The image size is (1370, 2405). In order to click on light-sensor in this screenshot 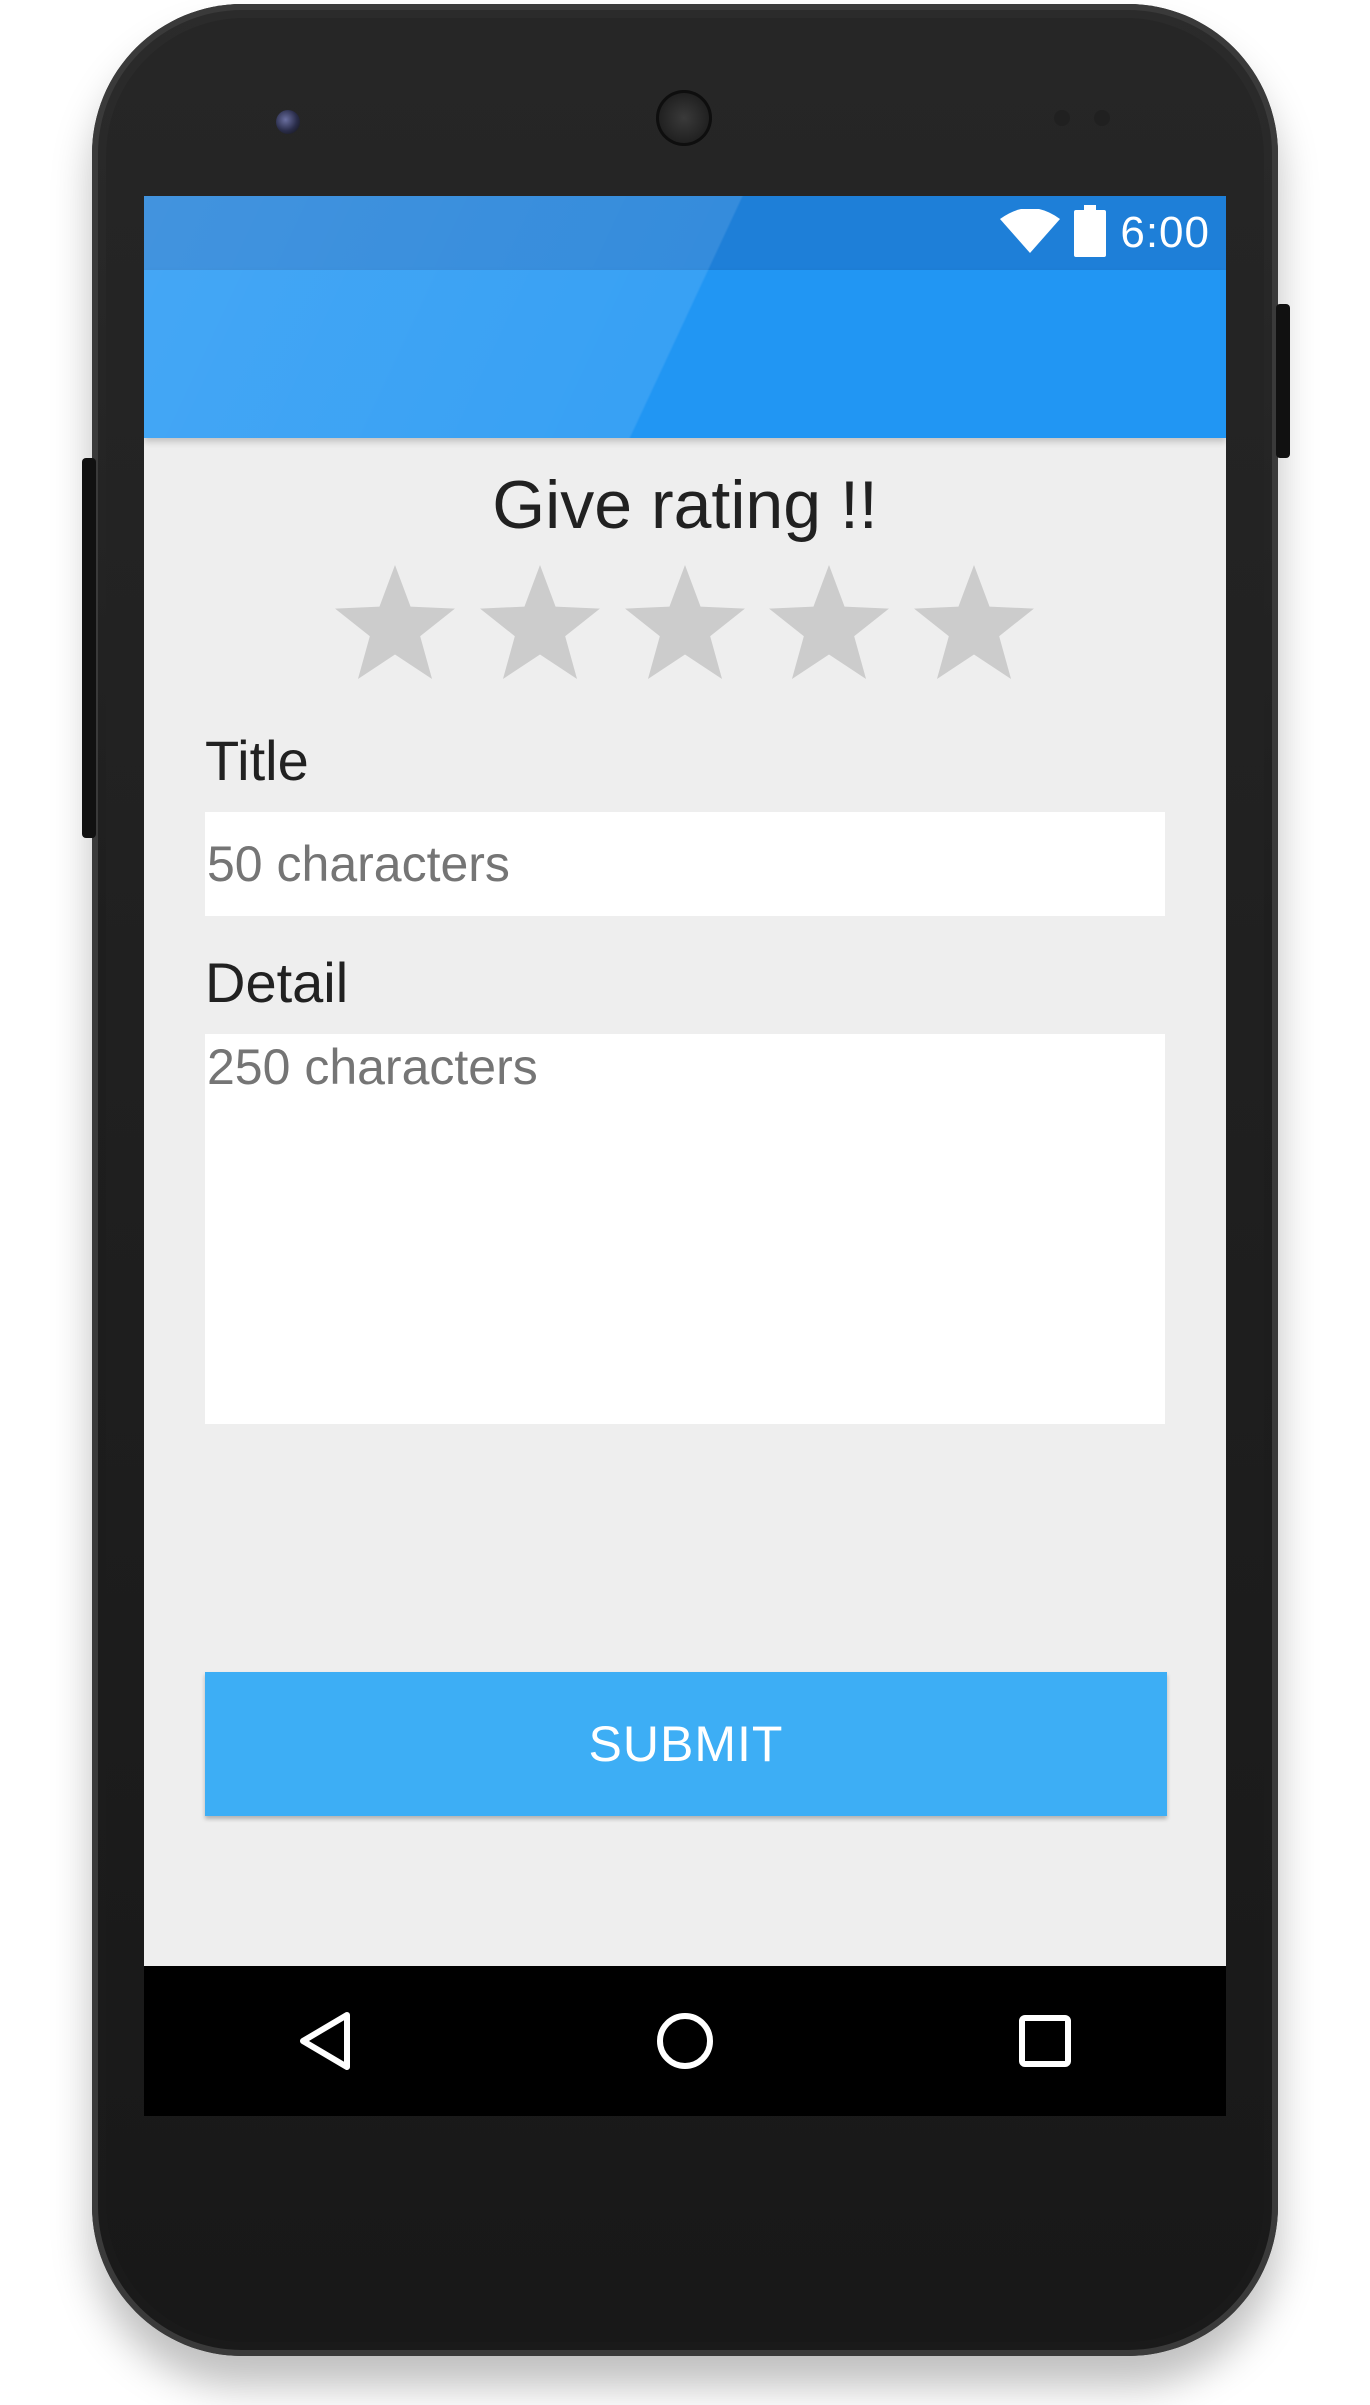, I will do `click(1102, 118)`.